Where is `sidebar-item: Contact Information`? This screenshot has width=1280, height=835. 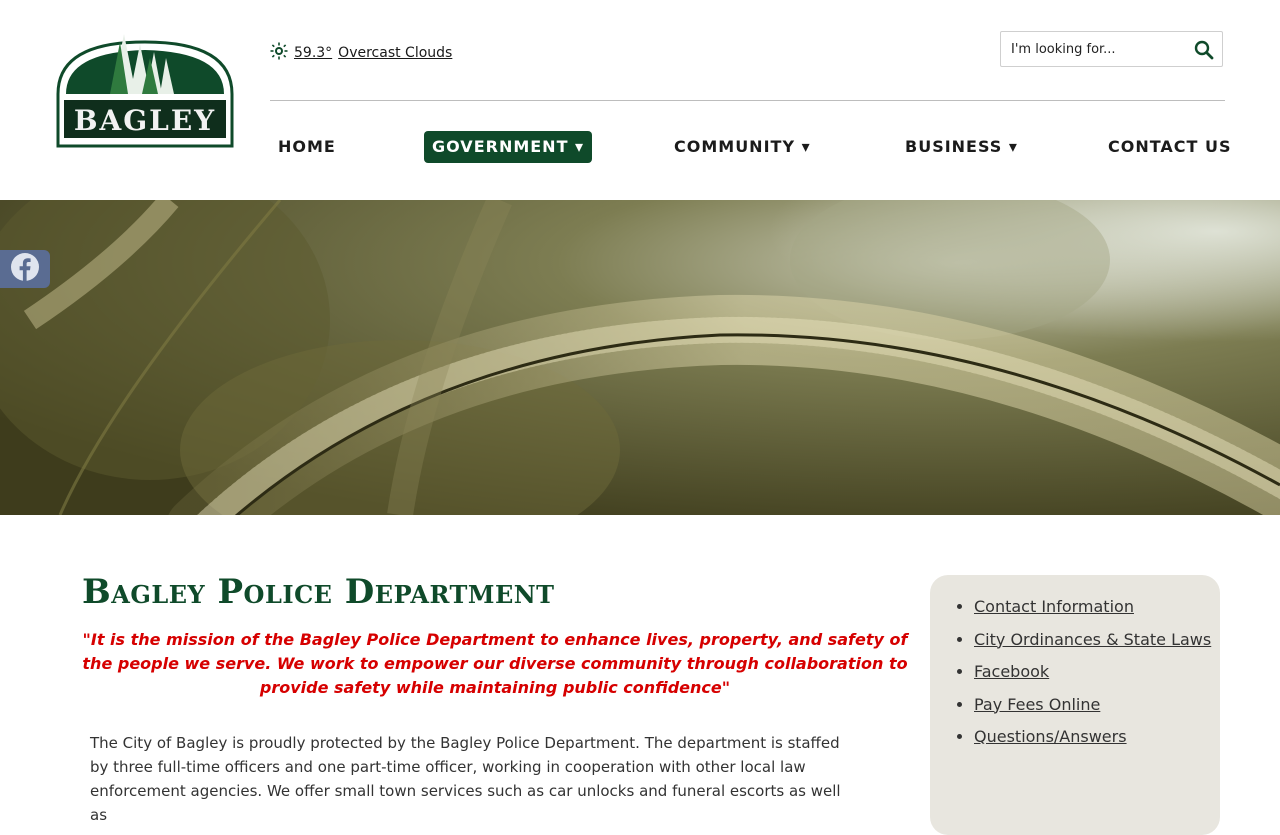 sidebar-item: Contact Information is located at coordinates (1097, 607).